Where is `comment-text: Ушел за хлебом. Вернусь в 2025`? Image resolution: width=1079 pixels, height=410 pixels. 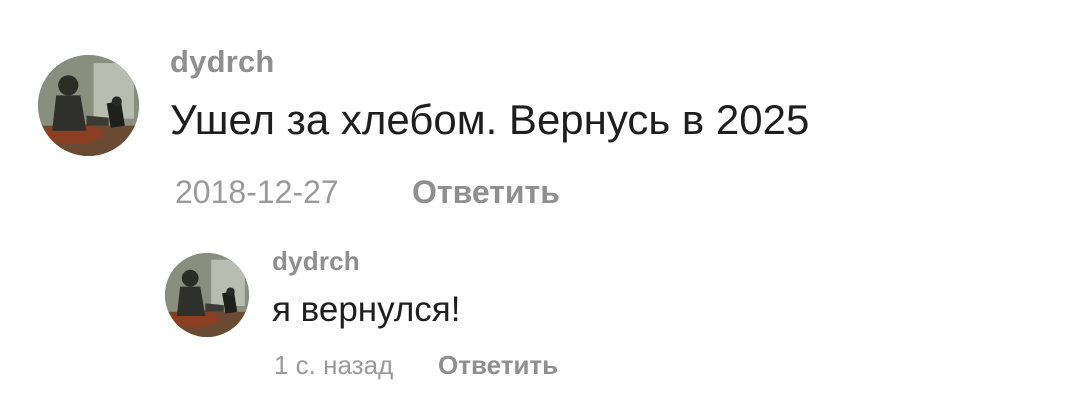 comment-text: Ушел за хлебом. Вернусь в 2025 is located at coordinates (490, 119).